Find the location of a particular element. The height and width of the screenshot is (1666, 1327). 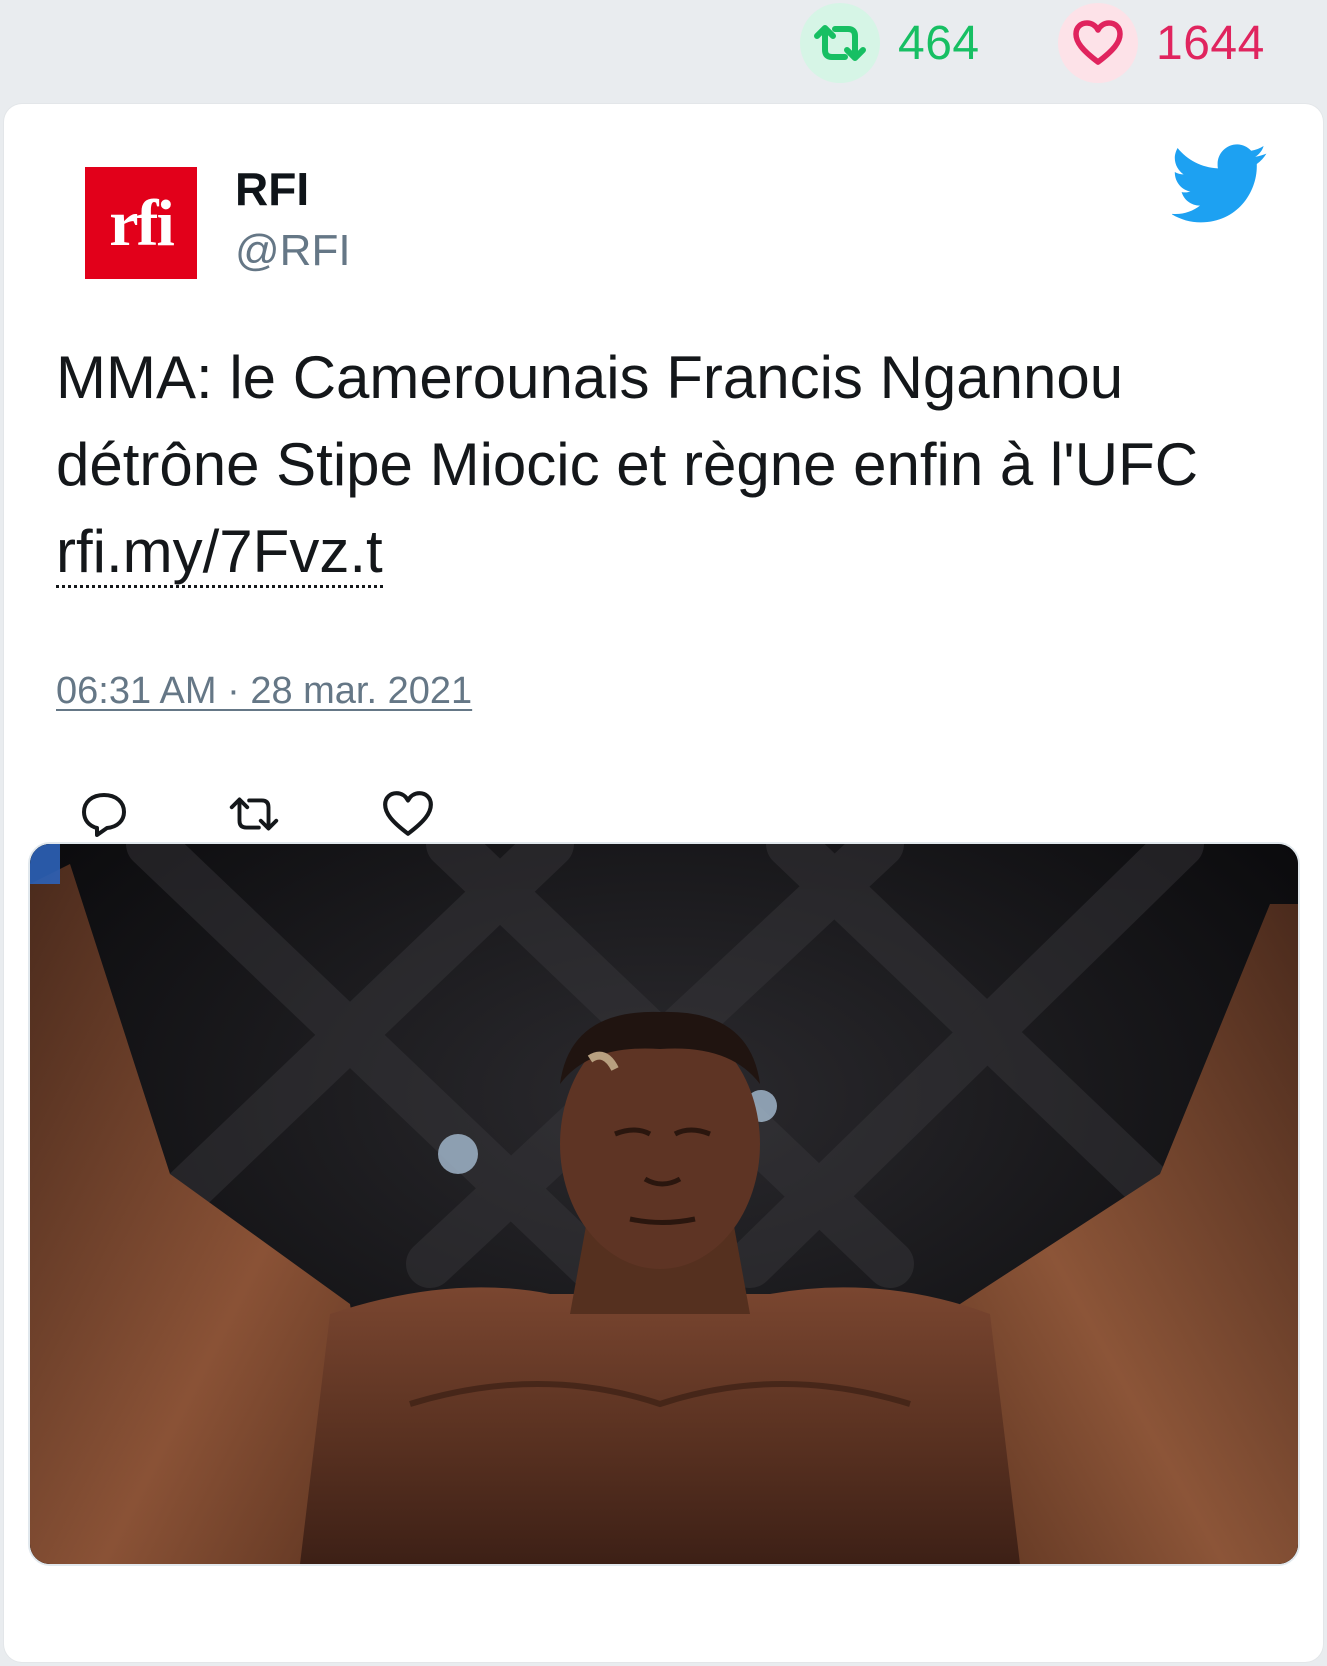

like-stat: 1644 is located at coordinates (1161, 43).